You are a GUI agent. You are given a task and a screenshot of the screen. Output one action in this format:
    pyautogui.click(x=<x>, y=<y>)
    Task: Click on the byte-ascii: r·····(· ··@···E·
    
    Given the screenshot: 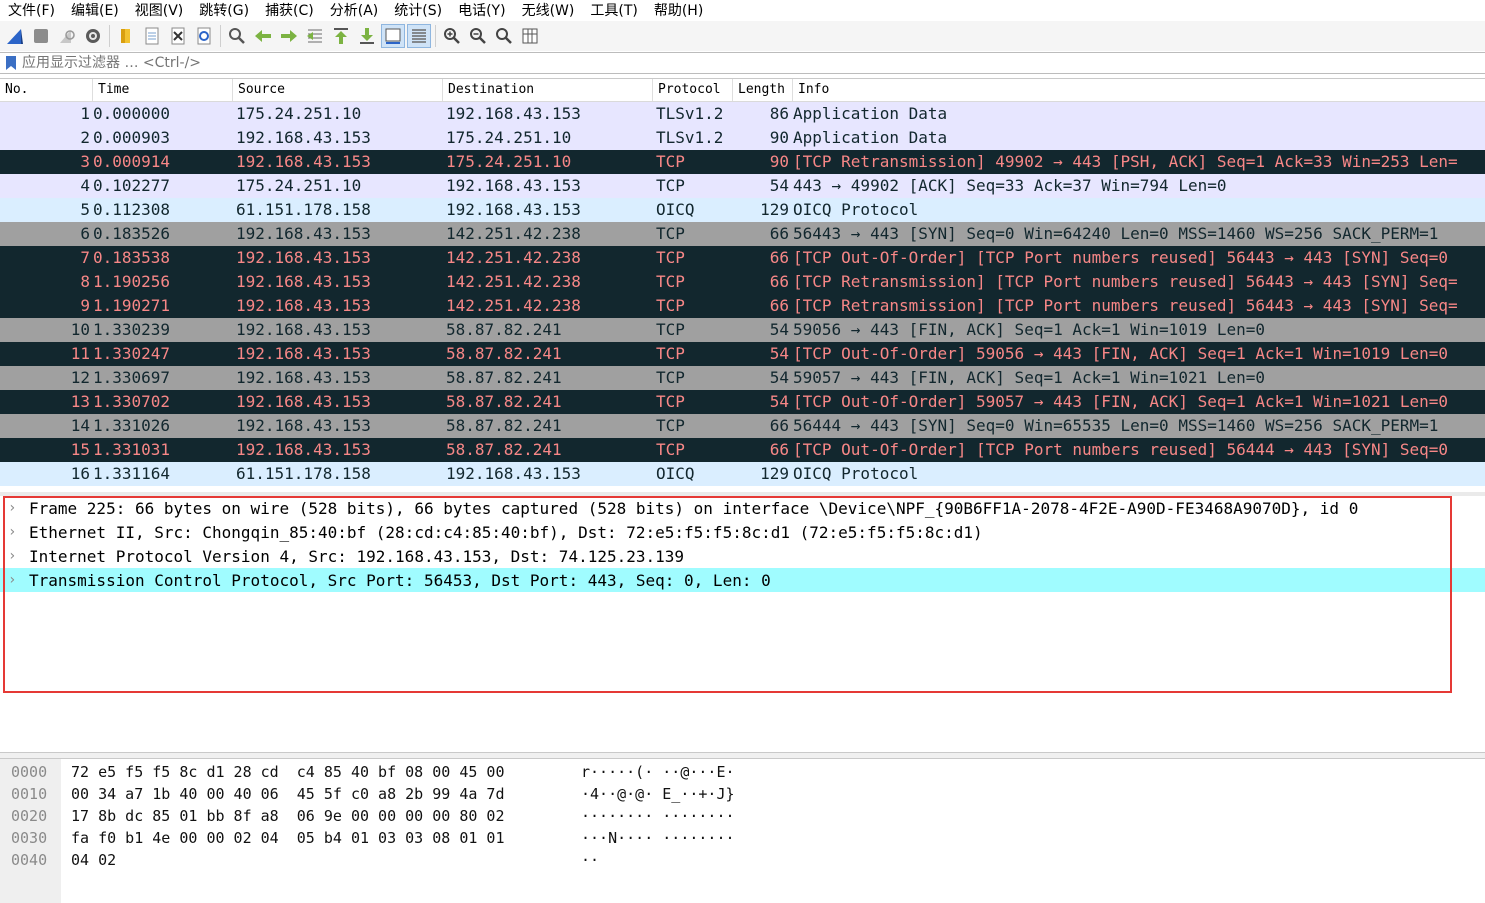 What is the action you would take?
    pyautogui.click(x=658, y=772)
    